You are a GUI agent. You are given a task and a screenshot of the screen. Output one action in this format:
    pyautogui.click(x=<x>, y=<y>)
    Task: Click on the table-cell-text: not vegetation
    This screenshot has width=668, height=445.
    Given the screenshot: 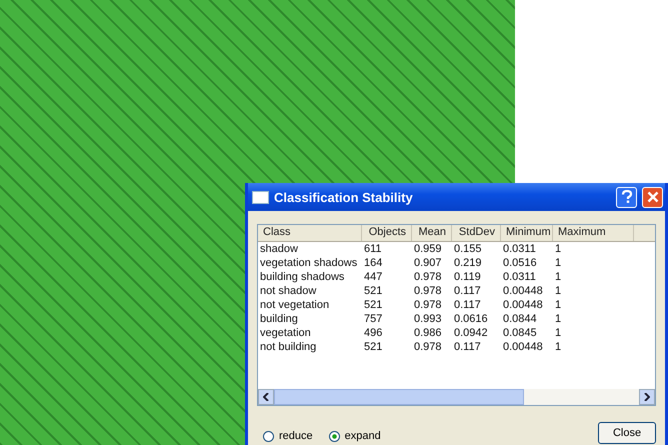 What is the action you would take?
    pyautogui.click(x=294, y=305)
    